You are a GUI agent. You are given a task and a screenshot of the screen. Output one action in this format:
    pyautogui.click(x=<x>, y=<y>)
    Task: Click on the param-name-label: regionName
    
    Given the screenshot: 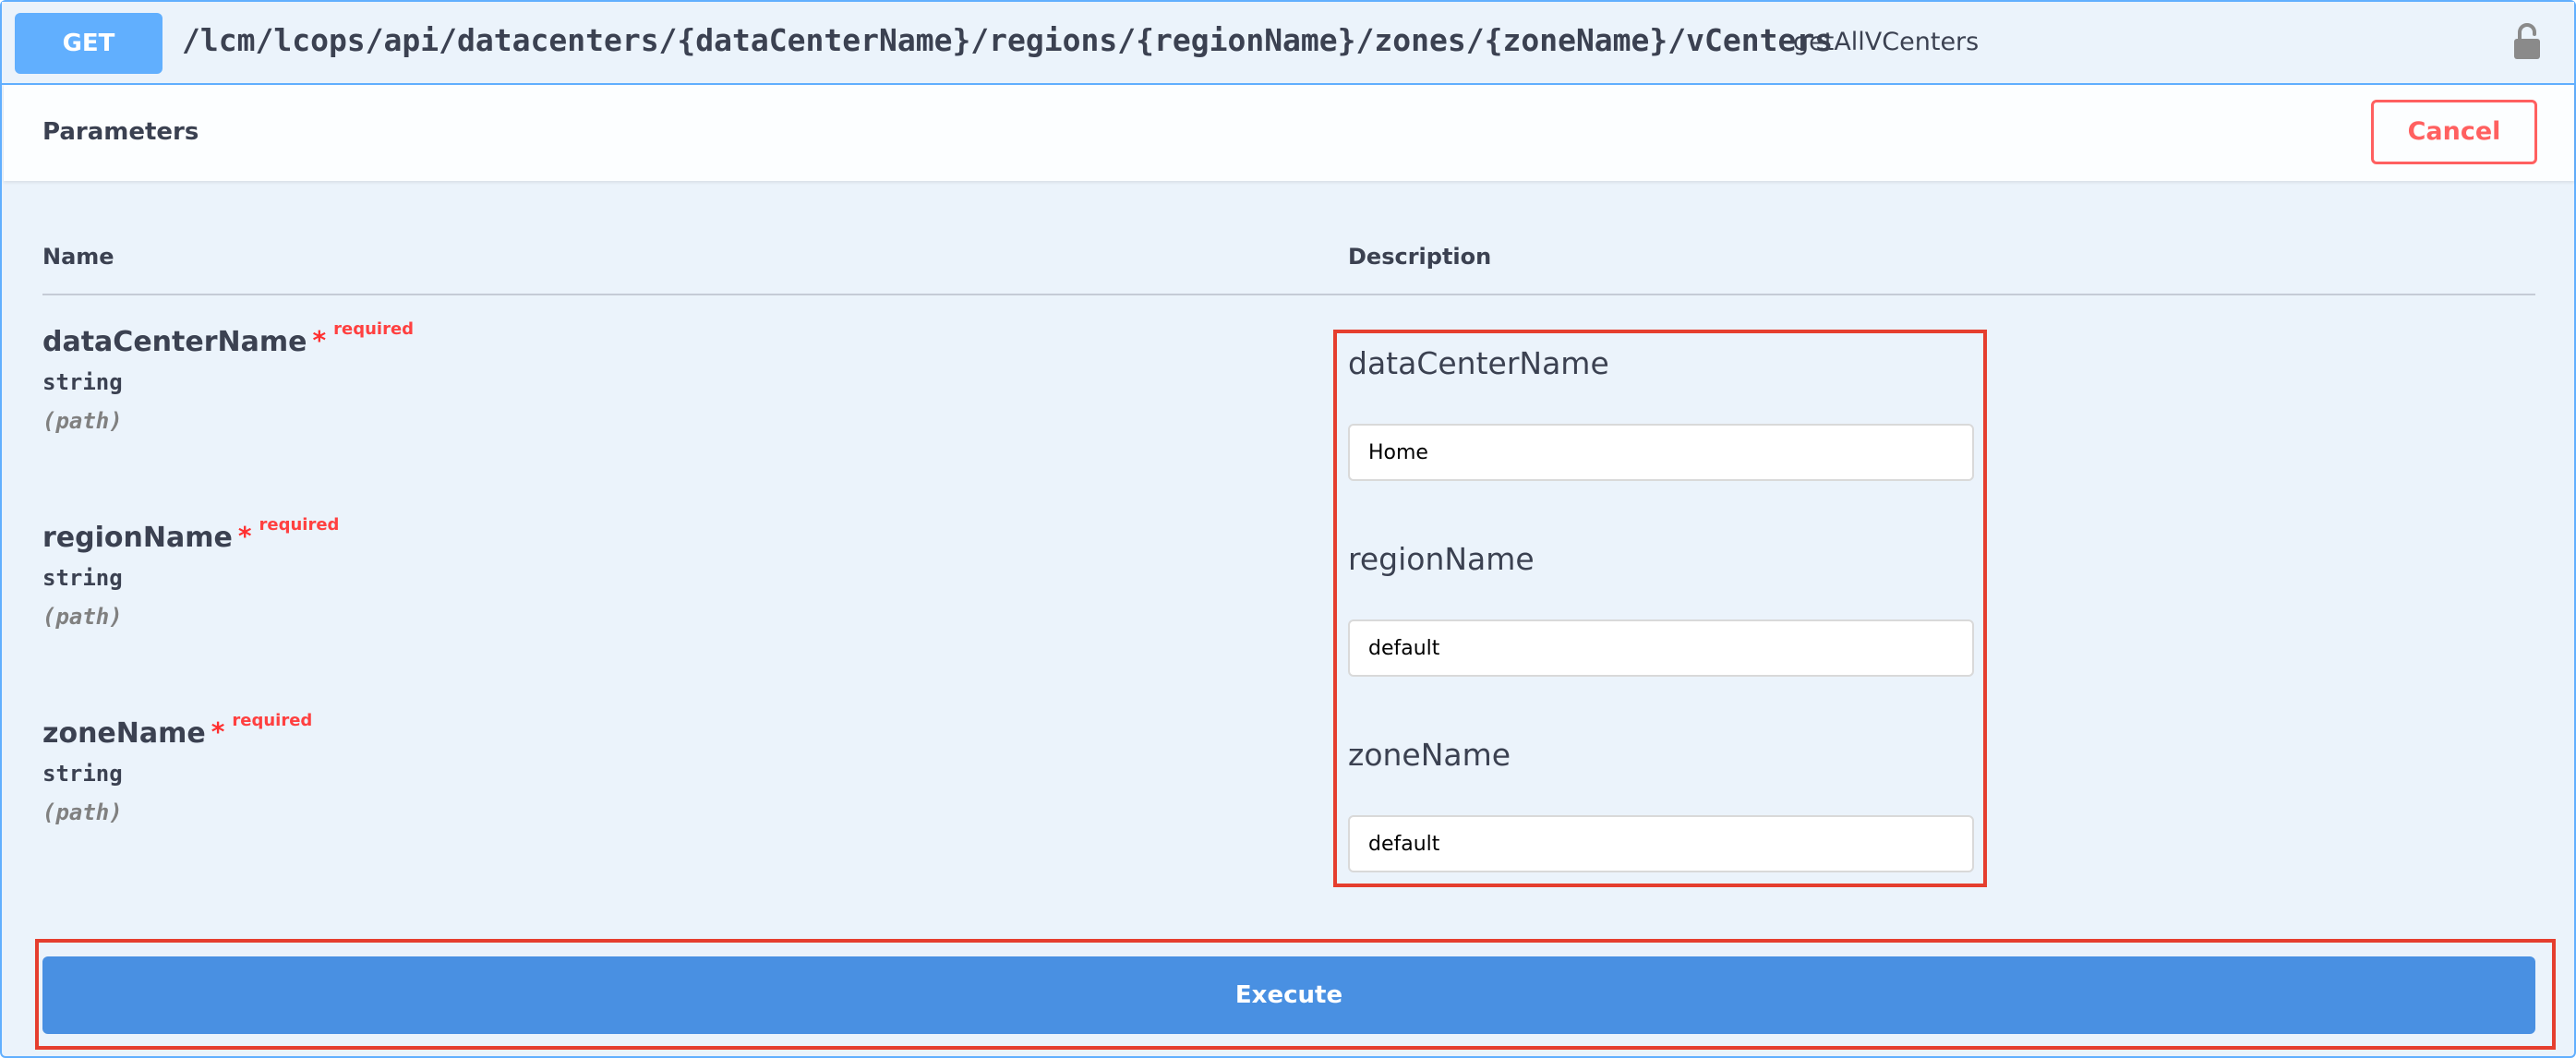 What is the action you would take?
    pyautogui.click(x=137, y=538)
    